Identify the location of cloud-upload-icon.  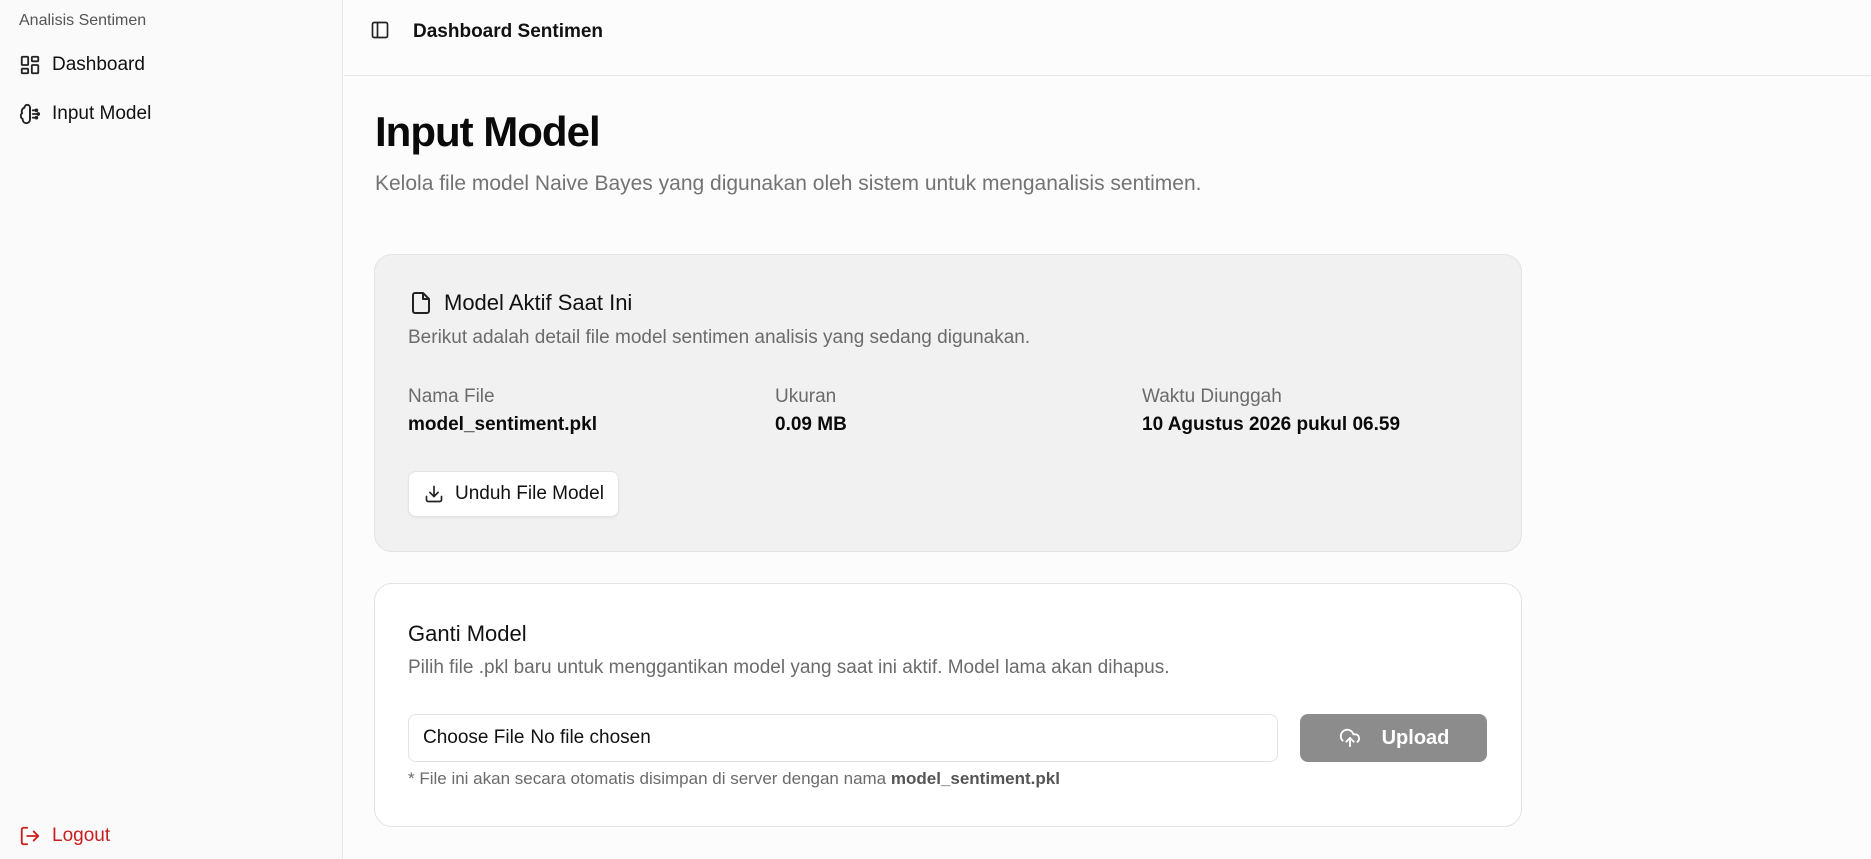
(1350, 738).